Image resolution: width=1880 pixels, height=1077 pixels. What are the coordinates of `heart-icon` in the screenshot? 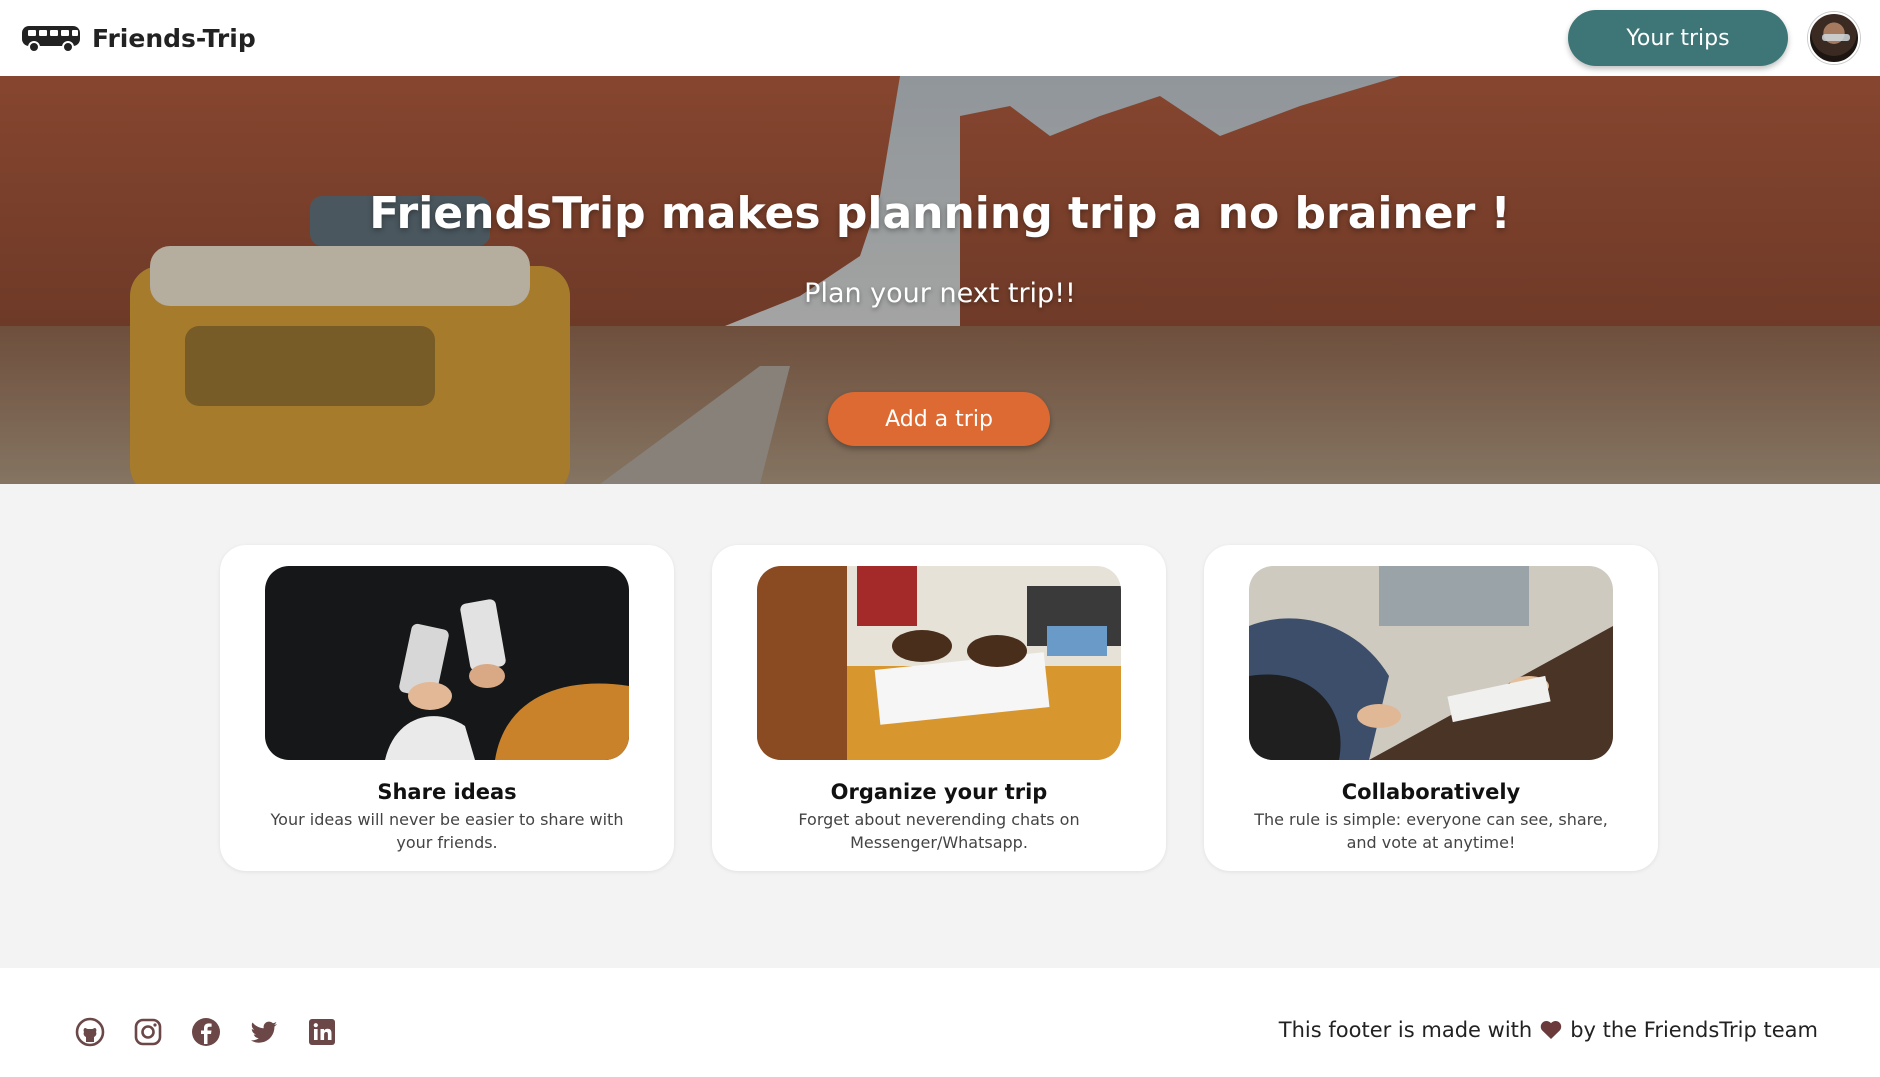 It's located at (1551, 1030).